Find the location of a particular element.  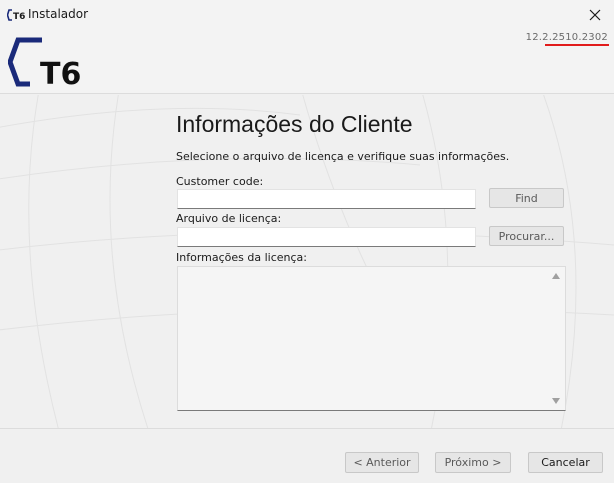

close-button is located at coordinates (595, 15).